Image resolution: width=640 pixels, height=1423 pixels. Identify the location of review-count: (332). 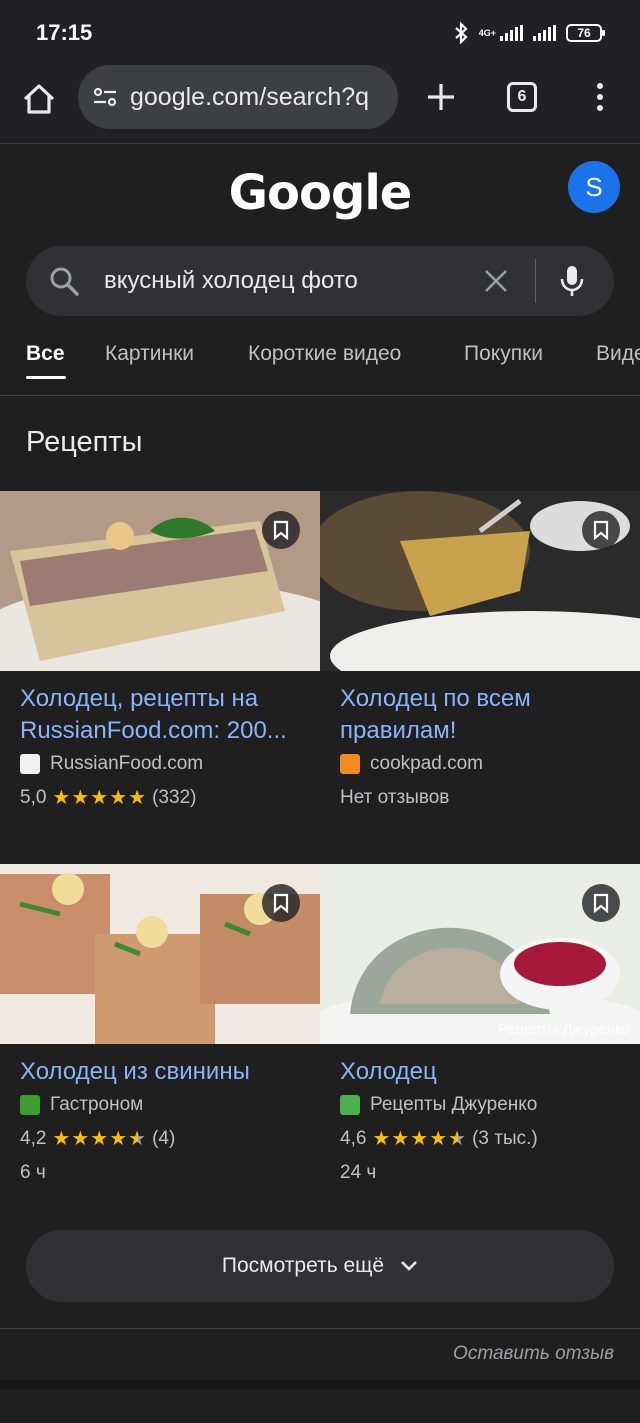
(174, 797).